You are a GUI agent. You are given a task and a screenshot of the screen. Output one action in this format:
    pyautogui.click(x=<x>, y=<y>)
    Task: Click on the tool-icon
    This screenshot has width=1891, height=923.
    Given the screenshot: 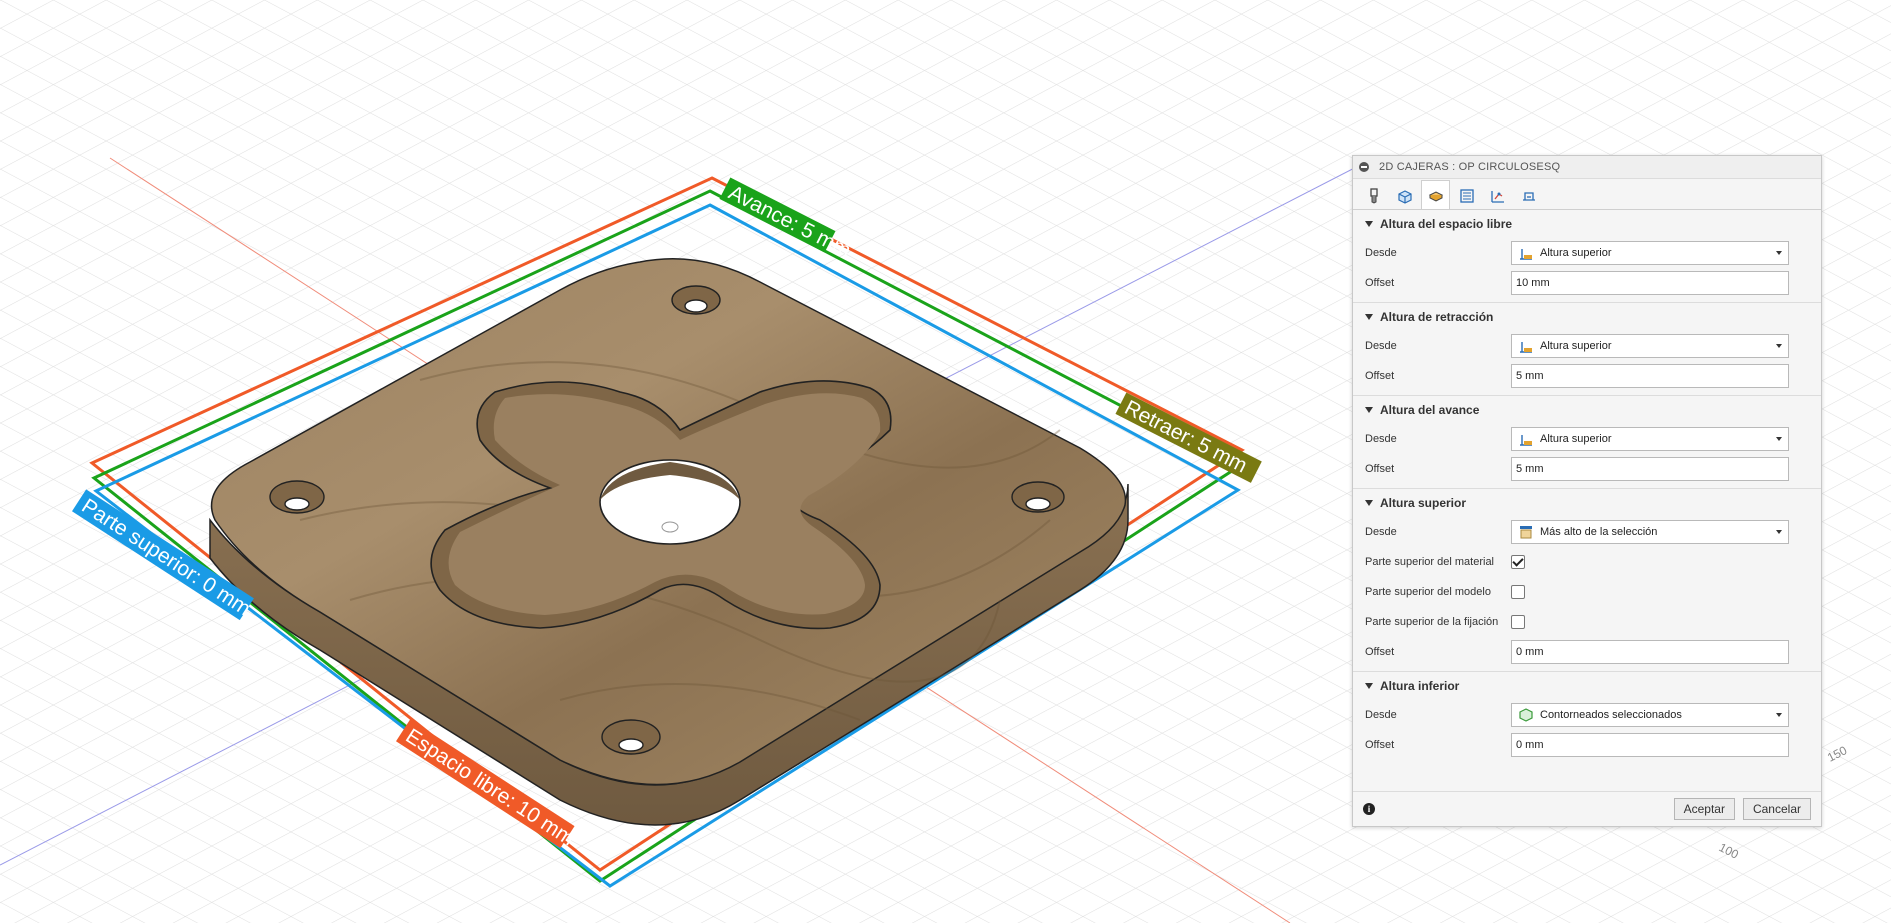 What is the action you would take?
    pyautogui.click(x=1373, y=196)
    